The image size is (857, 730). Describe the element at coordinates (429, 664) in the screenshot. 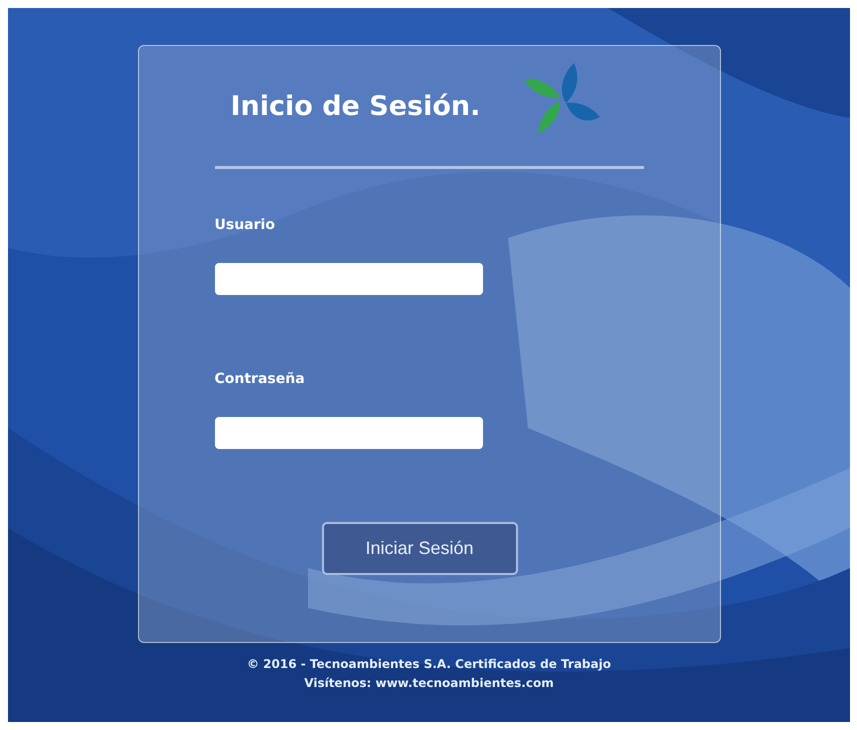

I see `copyright-text: © 2016 - Tecnoambientes S.A. Certificados de Trabajo` at that location.